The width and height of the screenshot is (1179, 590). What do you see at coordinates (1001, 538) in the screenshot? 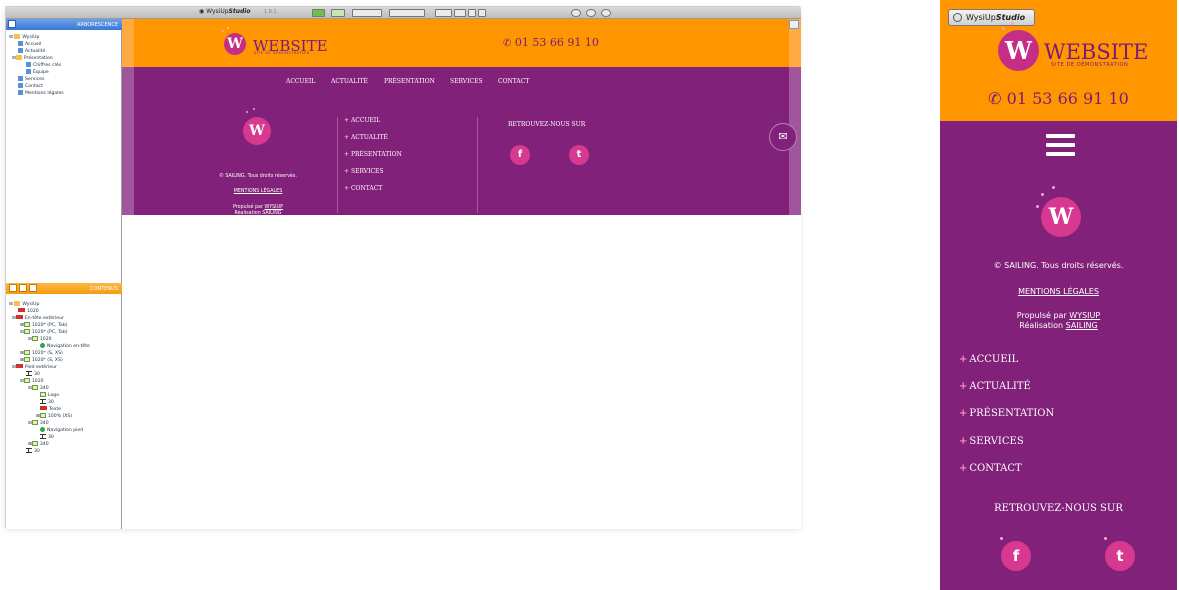
I see `social-dot` at bounding box center [1001, 538].